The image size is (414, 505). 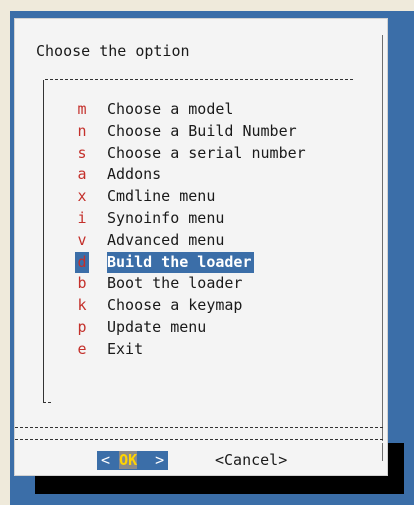 I want to click on menu-item-boot-the-loader: b Boot the loader, so click(x=173, y=284).